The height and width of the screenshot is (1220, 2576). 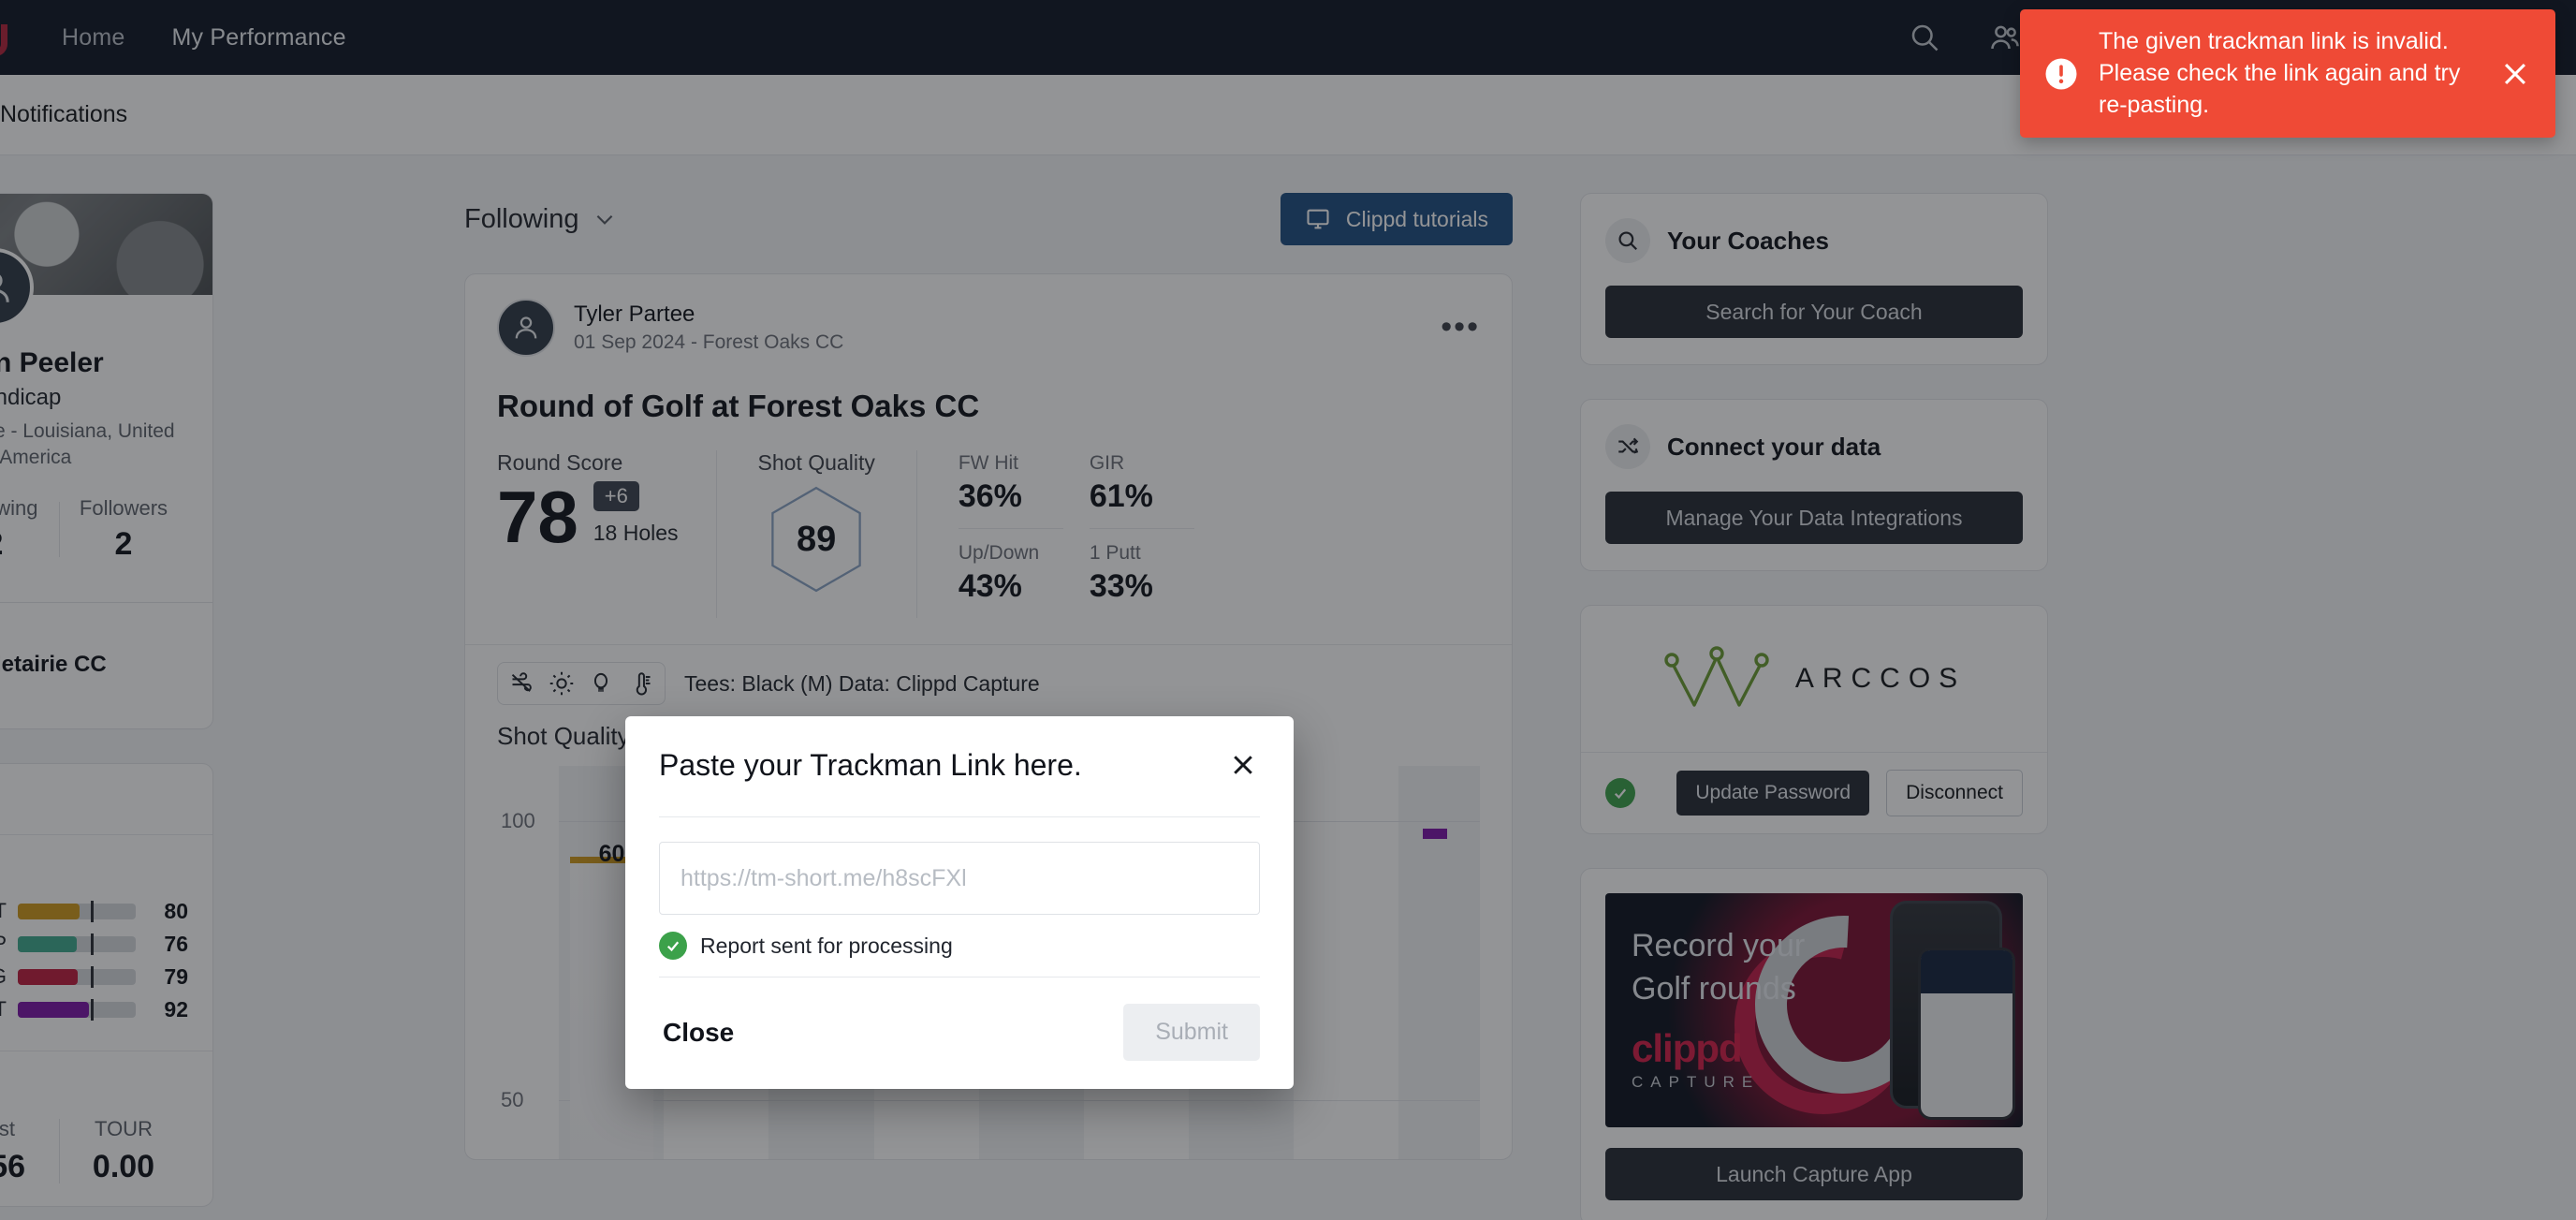 I want to click on modal-submit-button: Submit, so click(x=1191, y=1032).